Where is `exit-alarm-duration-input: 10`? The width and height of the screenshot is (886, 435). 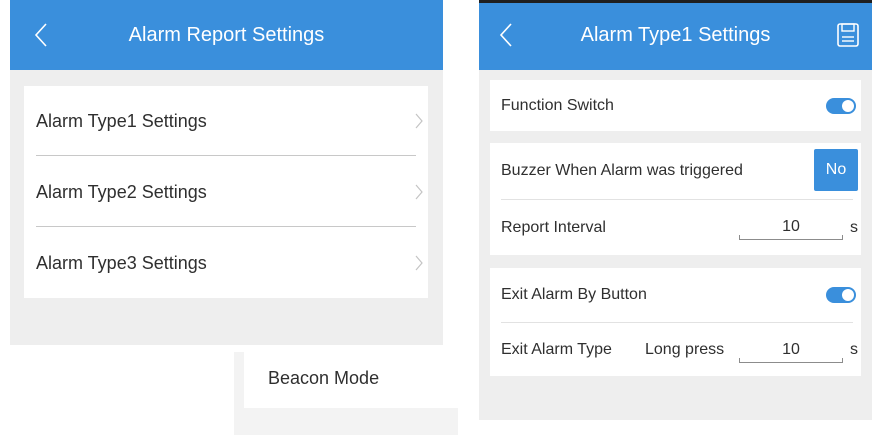 exit-alarm-duration-input: 10 is located at coordinates (791, 351).